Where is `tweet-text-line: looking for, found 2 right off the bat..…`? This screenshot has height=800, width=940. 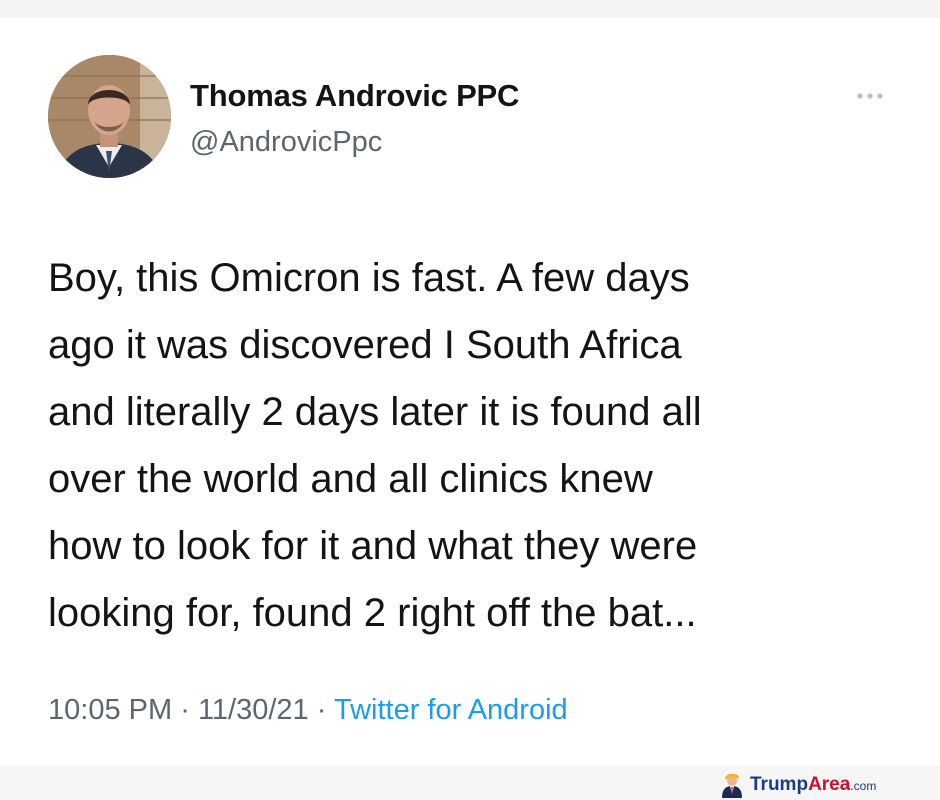
tweet-text-line: looking for, found 2 right off the bat..… is located at coordinates (372, 613).